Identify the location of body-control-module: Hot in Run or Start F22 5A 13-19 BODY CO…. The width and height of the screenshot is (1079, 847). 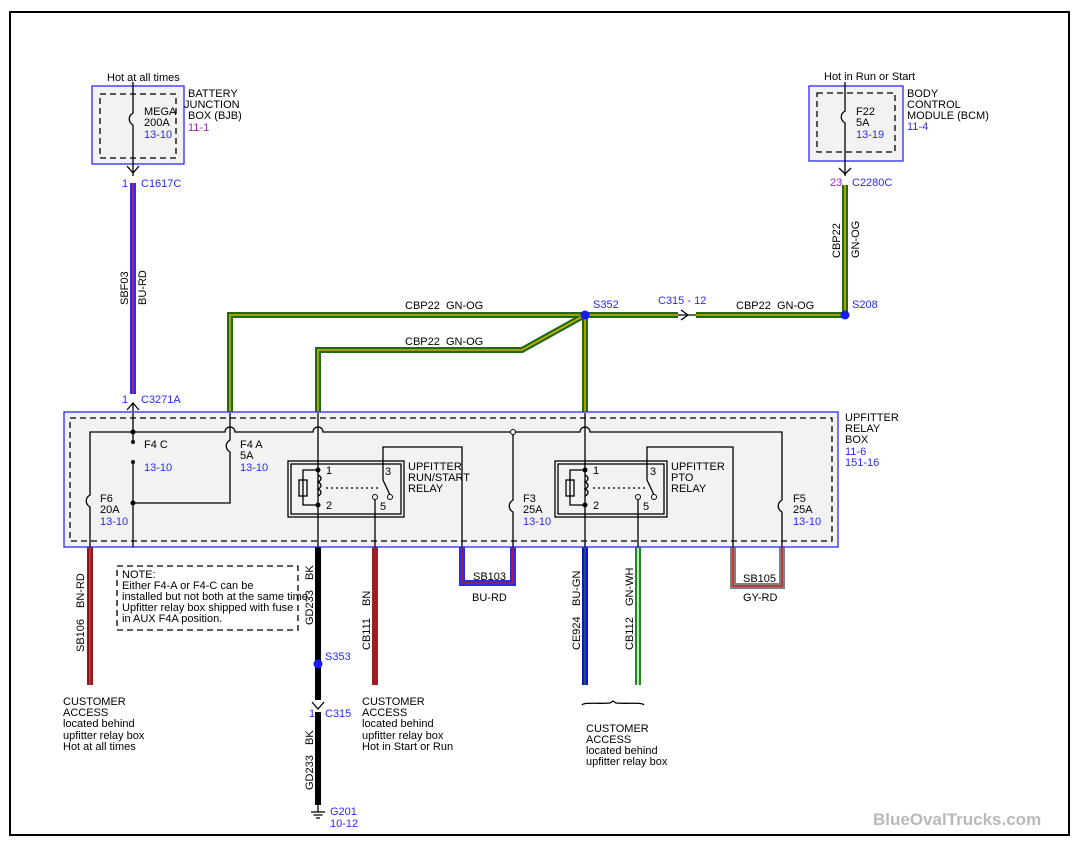
(898, 130).